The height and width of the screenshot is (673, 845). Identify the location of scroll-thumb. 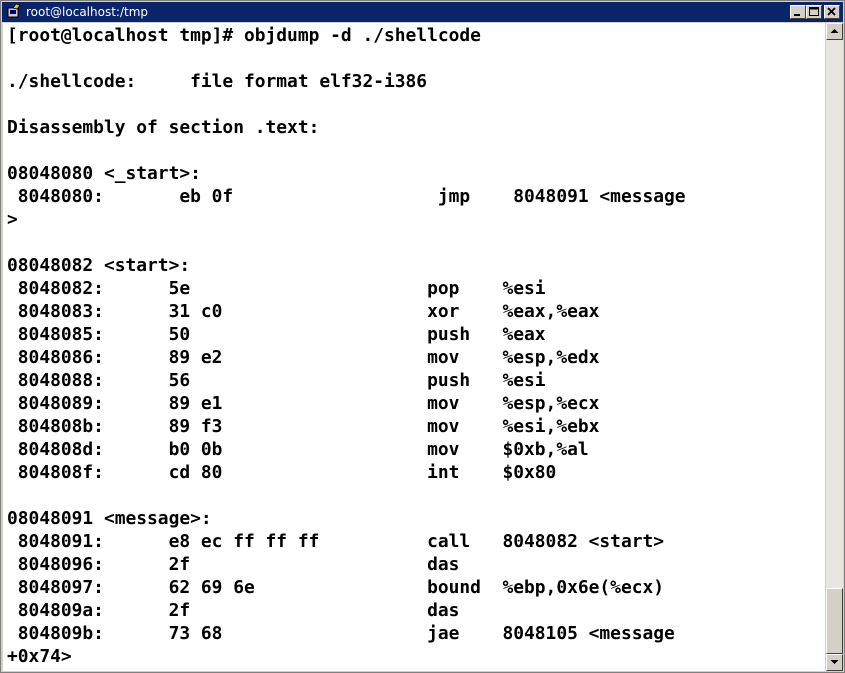
(834, 621).